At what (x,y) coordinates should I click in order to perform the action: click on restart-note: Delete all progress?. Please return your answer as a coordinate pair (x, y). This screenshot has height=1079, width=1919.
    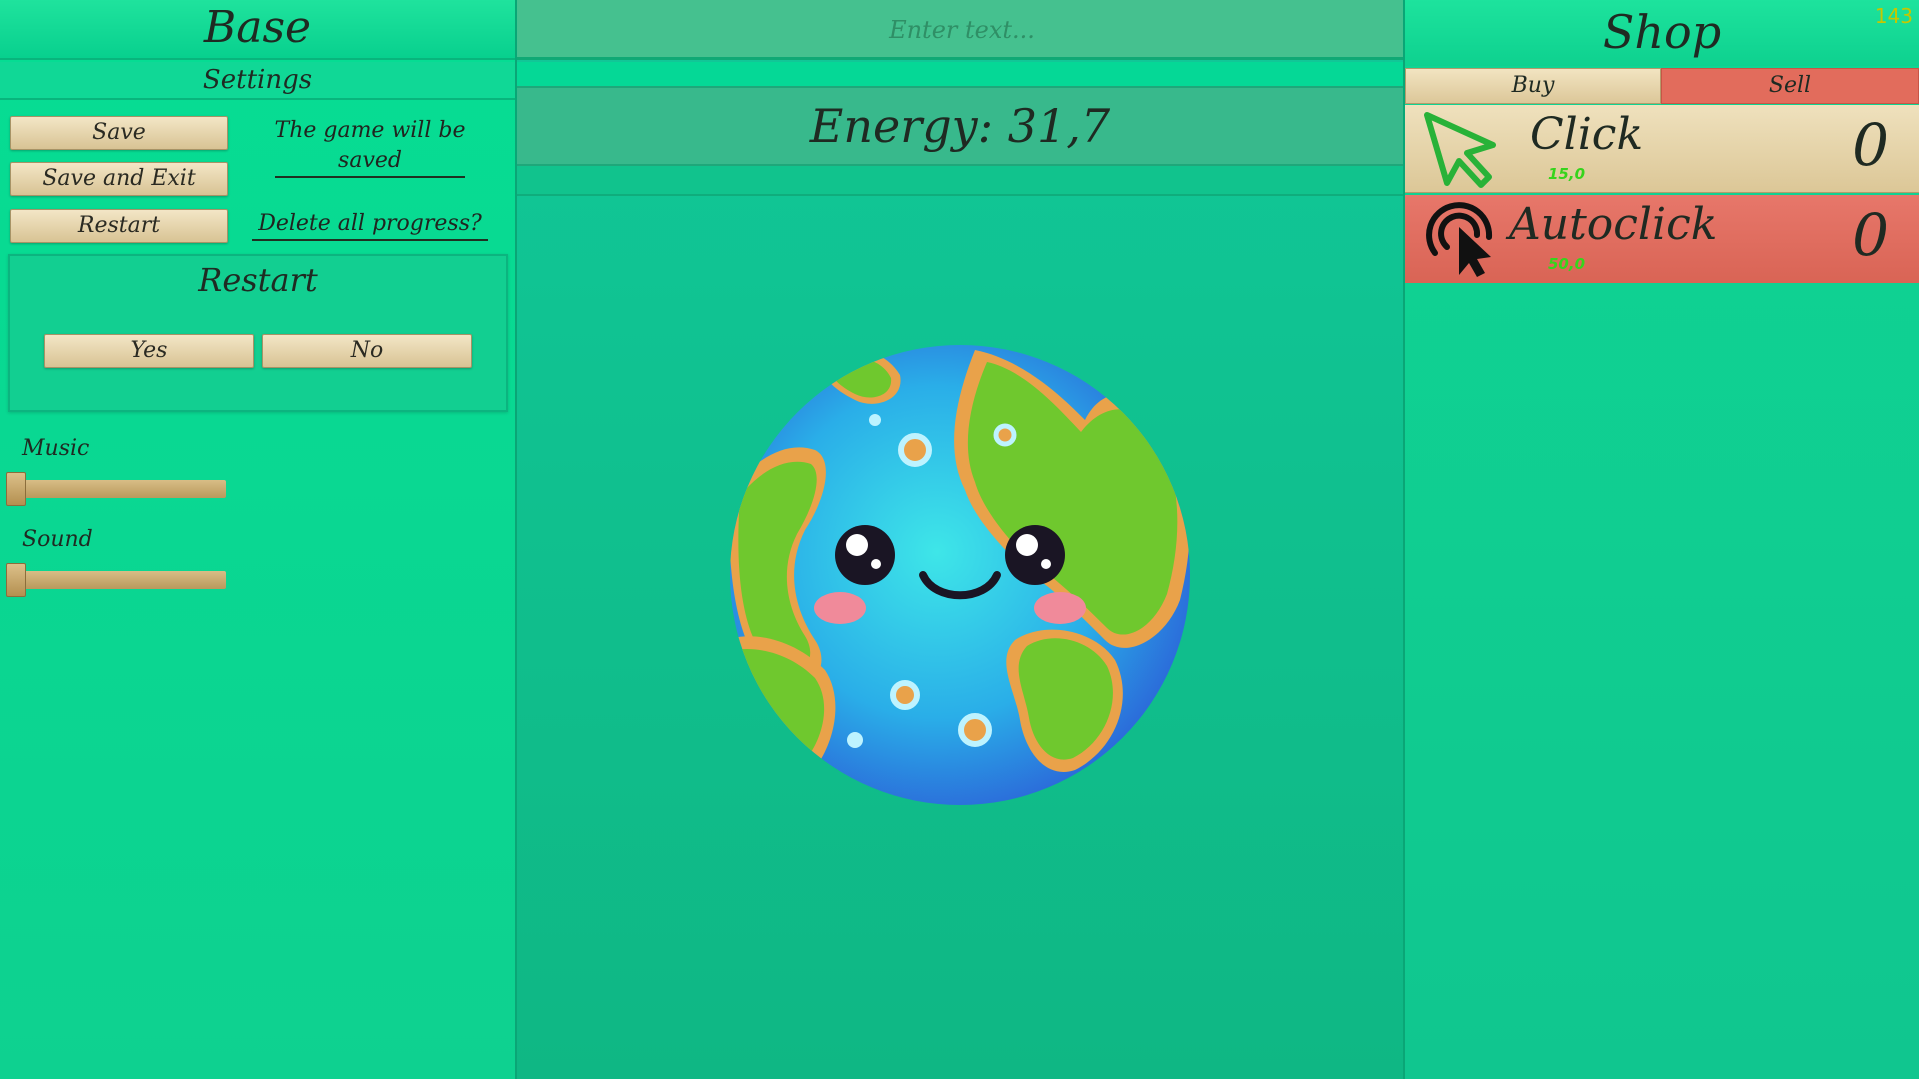
    Looking at the image, I should click on (370, 225).